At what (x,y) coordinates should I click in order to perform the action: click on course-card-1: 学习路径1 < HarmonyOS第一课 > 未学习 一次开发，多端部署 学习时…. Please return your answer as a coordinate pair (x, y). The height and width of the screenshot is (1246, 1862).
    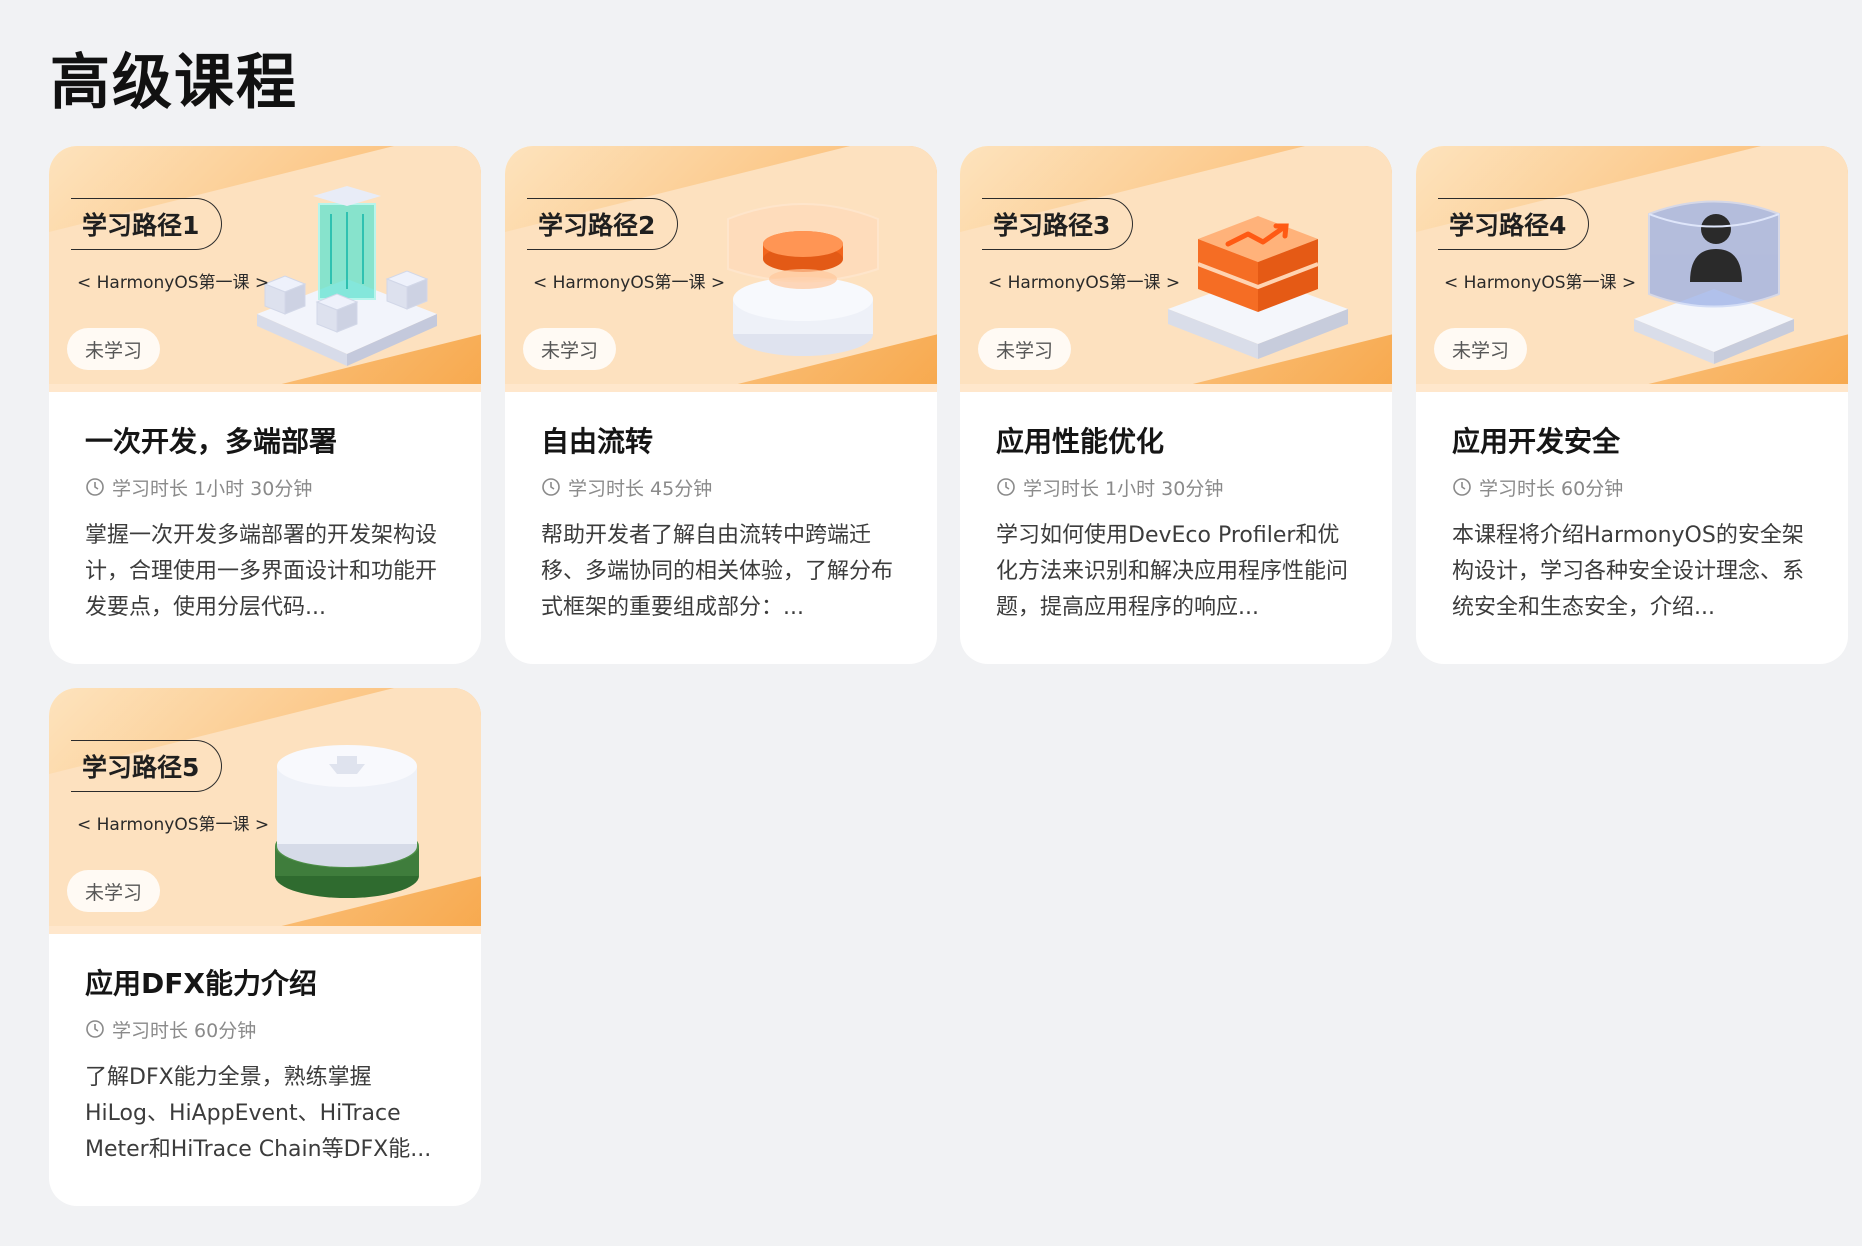
    Looking at the image, I should click on (265, 405).